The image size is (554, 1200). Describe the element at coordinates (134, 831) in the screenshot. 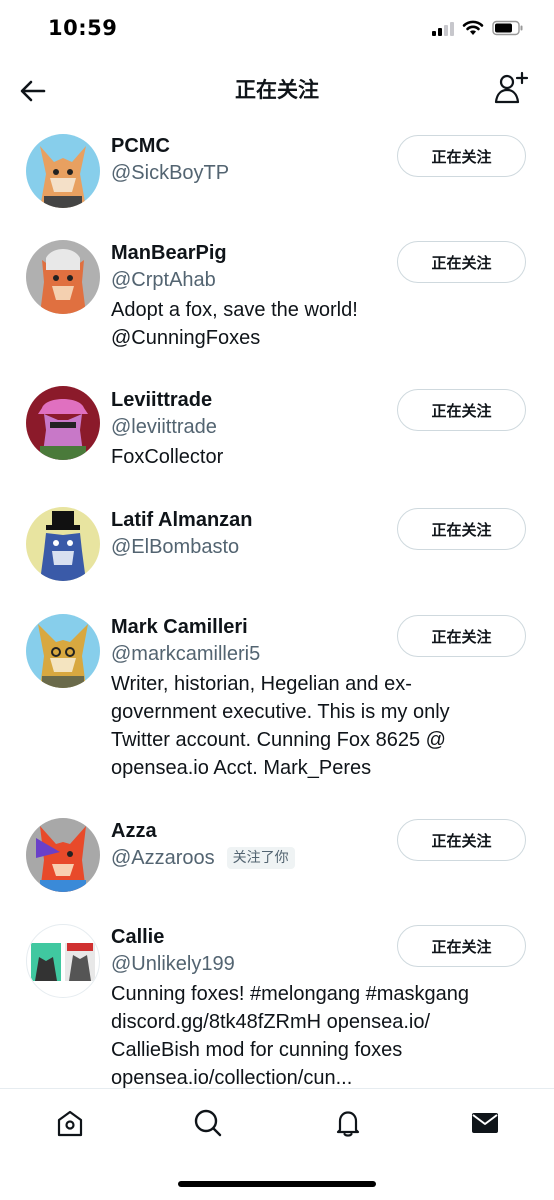

I see `user-name: Azza` at that location.